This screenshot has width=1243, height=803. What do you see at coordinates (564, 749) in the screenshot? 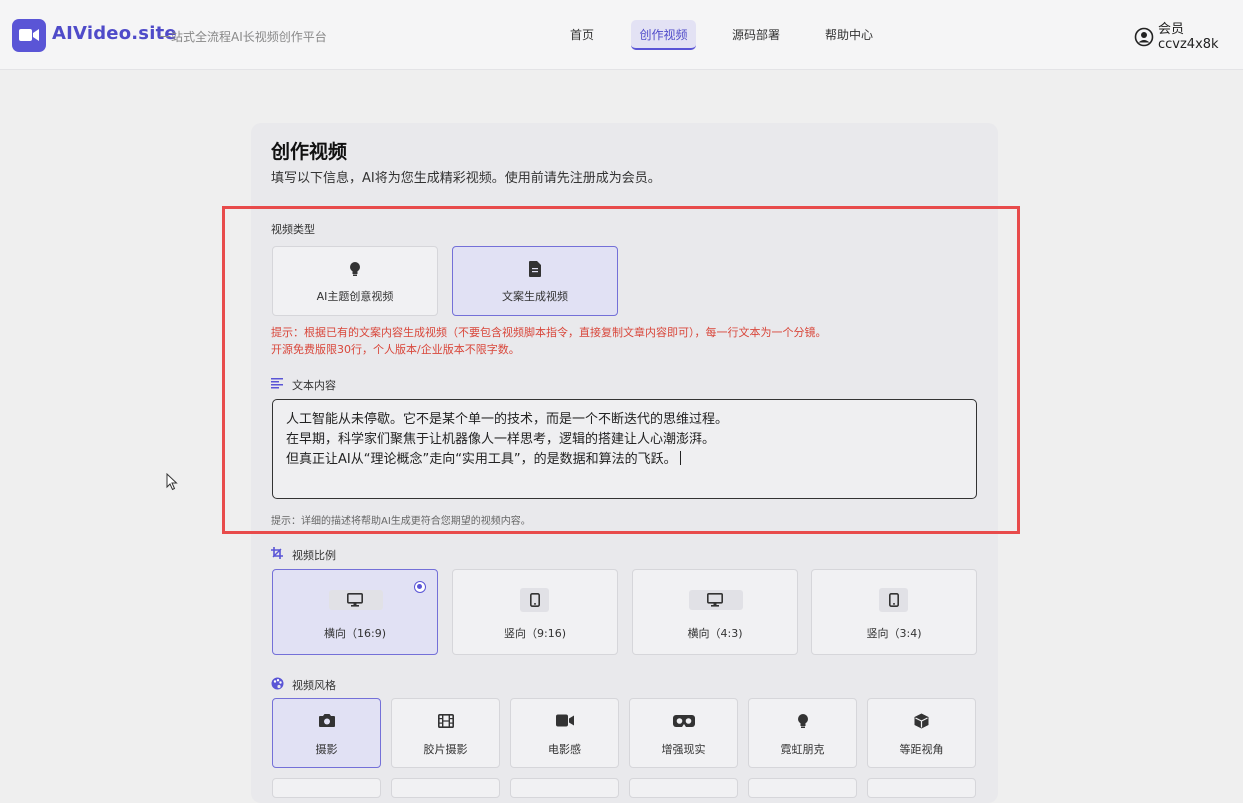
I see `style-cinematic-label: 电影感` at bounding box center [564, 749].